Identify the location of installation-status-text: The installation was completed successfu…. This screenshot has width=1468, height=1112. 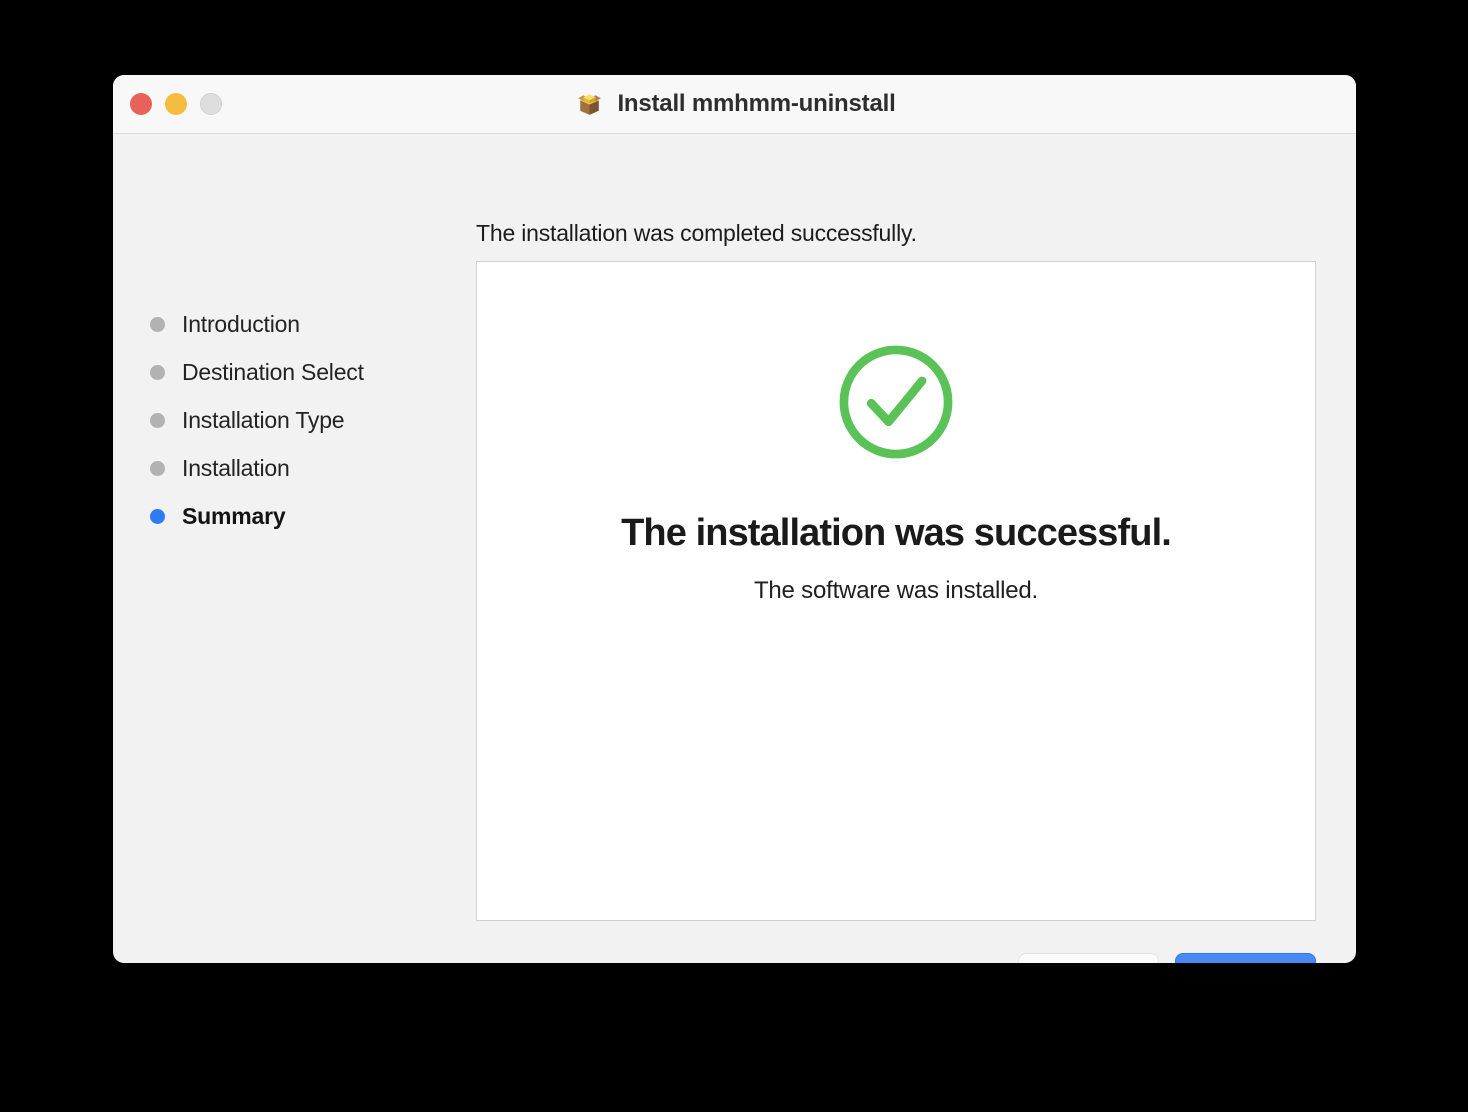
(696, 233).